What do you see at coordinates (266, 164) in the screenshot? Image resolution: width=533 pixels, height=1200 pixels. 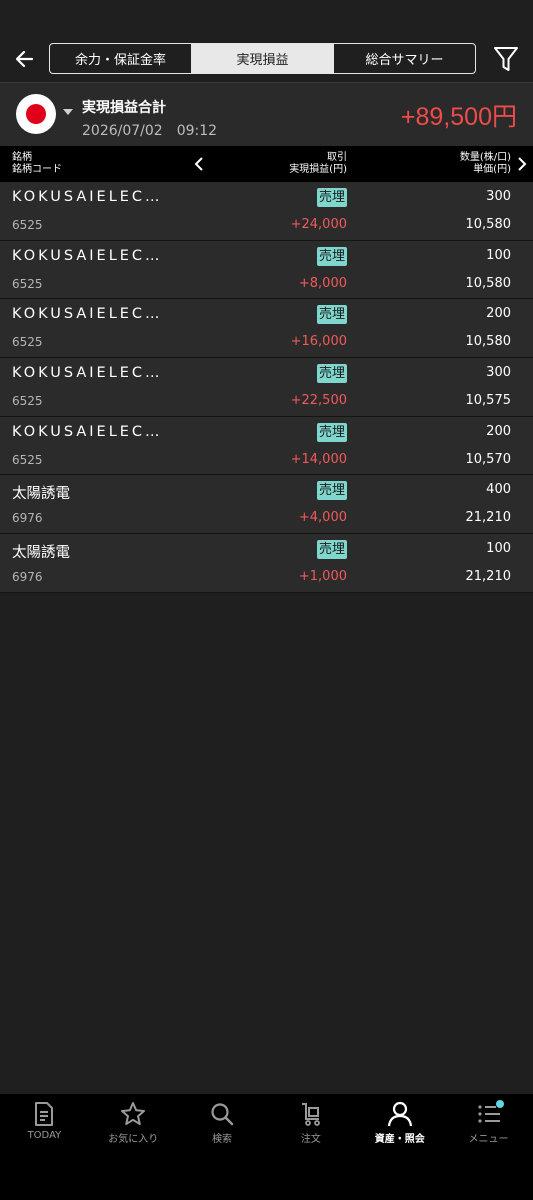 I see `column-header: 銘柄 銘柄コード 取引 実現損益(円) 数量(株/口) 単価(円)` at bounding box center [266, 164].